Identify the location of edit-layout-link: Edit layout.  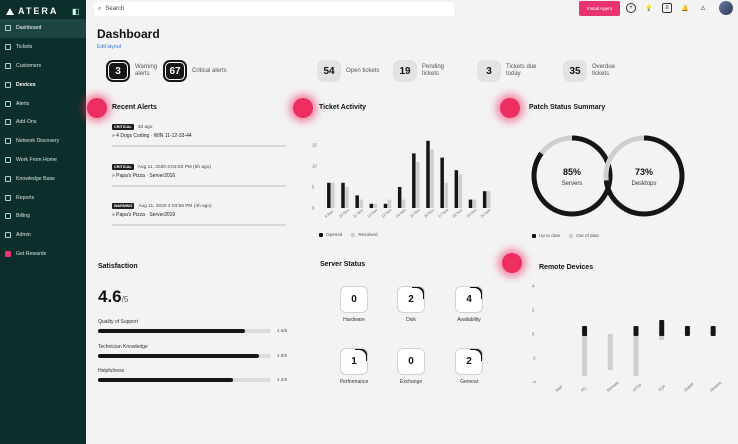
(109, 47).